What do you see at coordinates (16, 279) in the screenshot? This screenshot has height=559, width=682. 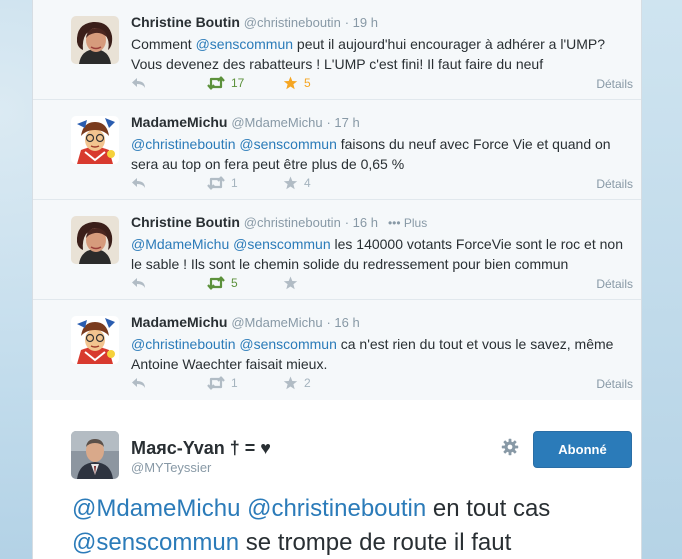 I see `background-left` at bounding box center [16, 279].